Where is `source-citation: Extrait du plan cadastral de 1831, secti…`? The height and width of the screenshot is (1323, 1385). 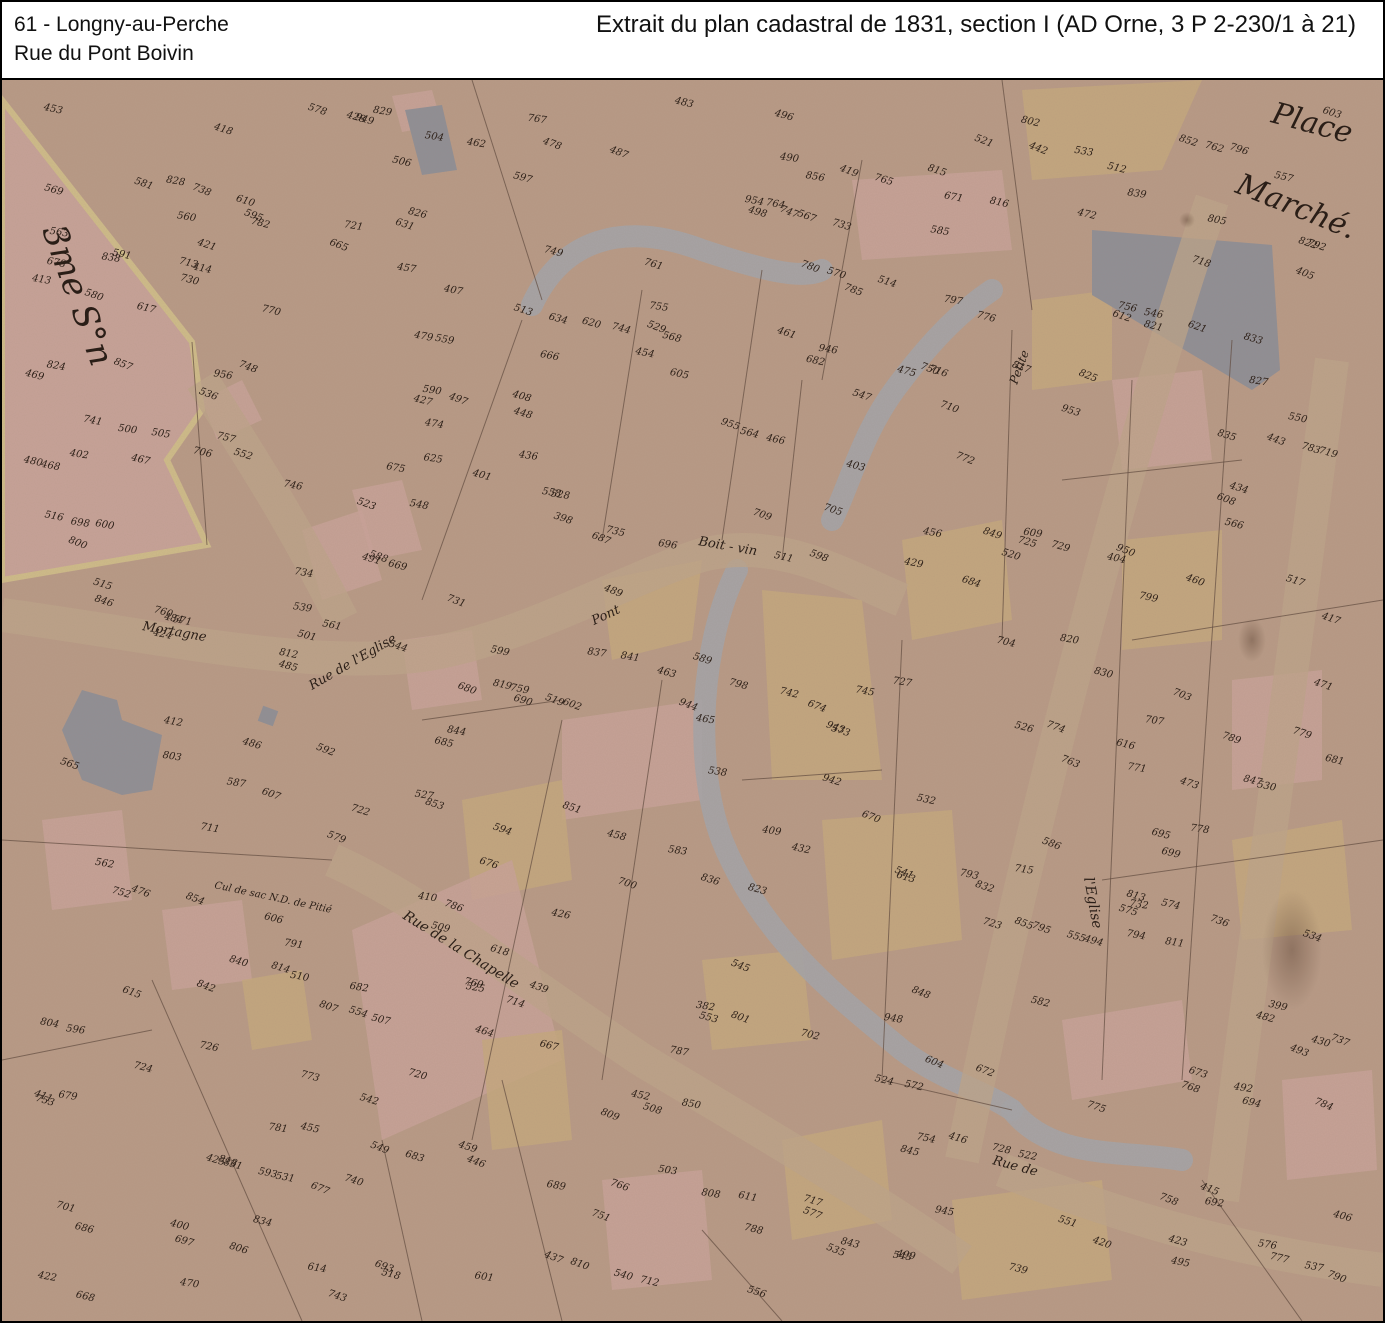 source-citation: Extrait du plan cadastral de 1831, secti… is located at coordinates (976, 24).